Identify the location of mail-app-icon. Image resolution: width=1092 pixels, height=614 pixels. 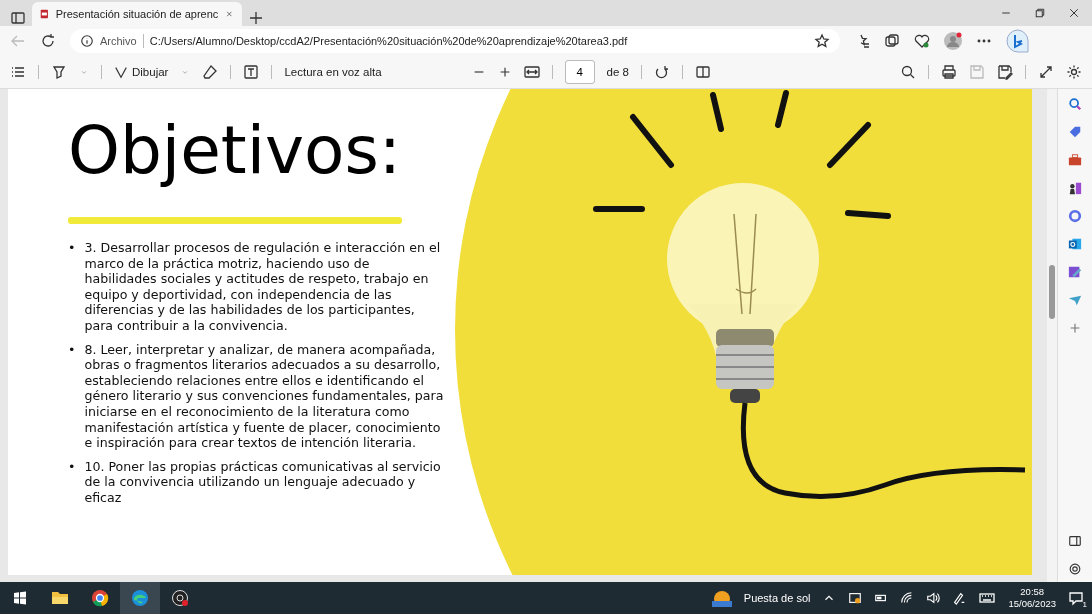
(1075, 244).